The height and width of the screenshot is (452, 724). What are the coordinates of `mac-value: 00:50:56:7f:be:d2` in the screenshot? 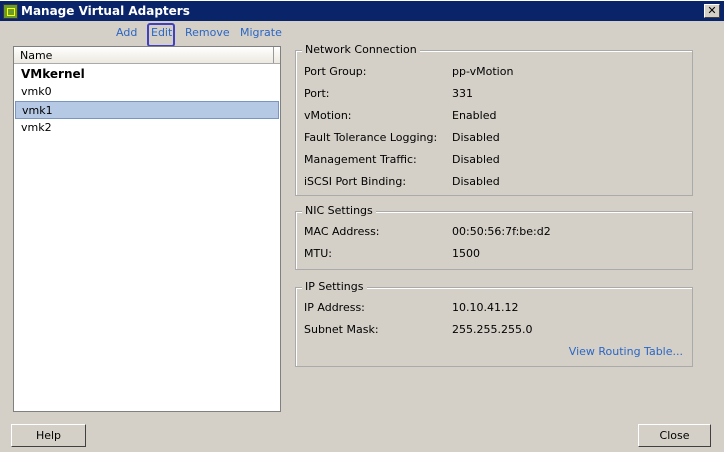 It's located at (501, 231).